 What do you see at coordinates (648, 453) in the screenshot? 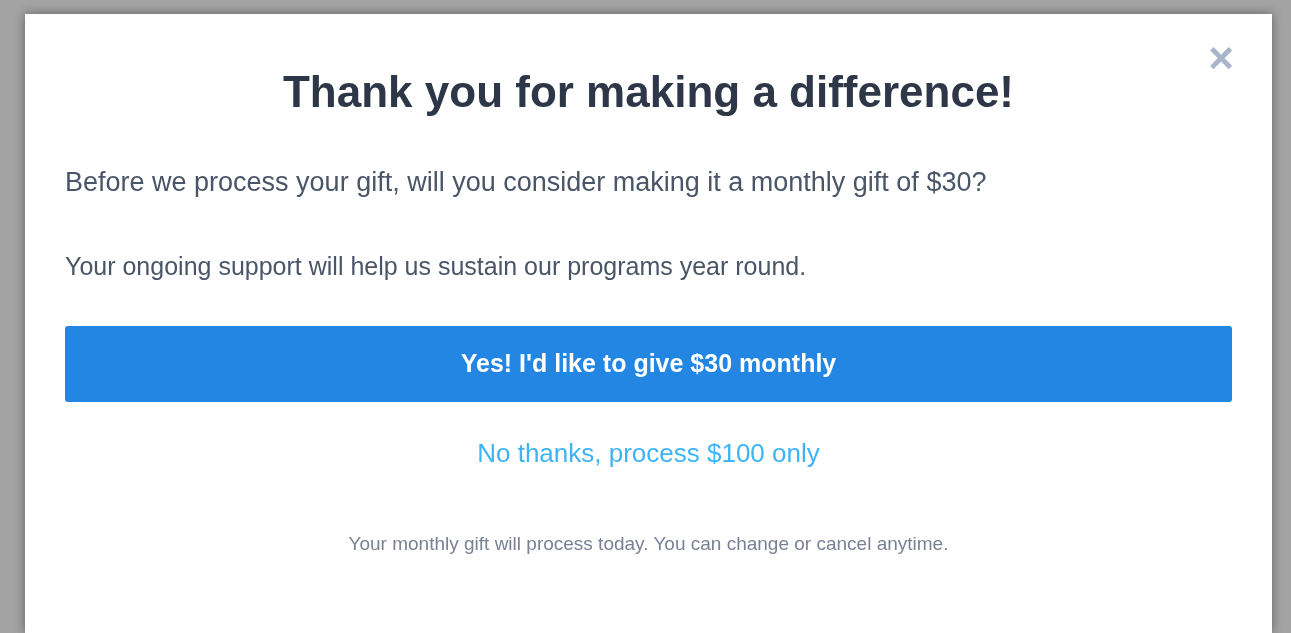
I see `decline-link: No thanks, process $100 only` at bounding box center [648, 453].